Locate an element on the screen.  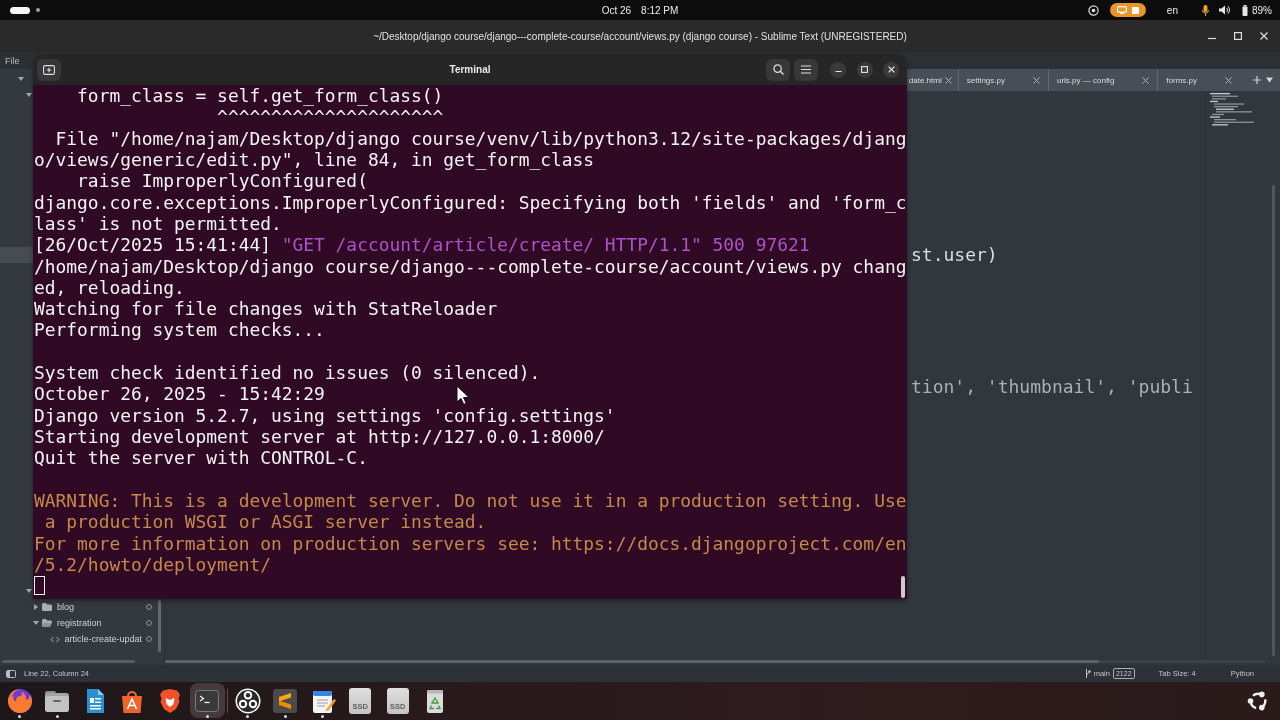
search-button is located at coordinates (778, 69).